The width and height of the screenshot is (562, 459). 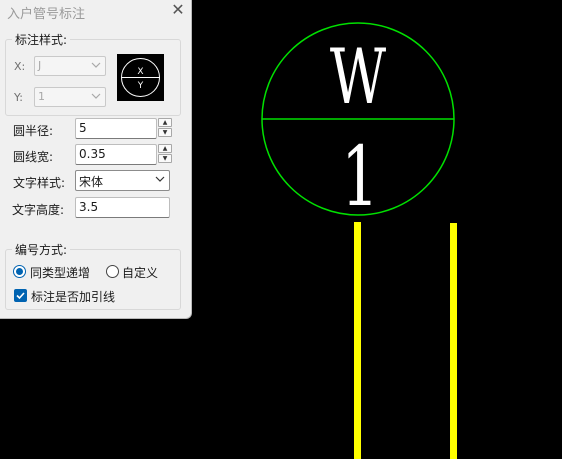 What do you see at coordinates (360, 176) in the screenshot?
I see `pipe-label-bottom-text: 1` at bounding box center [360, 176].